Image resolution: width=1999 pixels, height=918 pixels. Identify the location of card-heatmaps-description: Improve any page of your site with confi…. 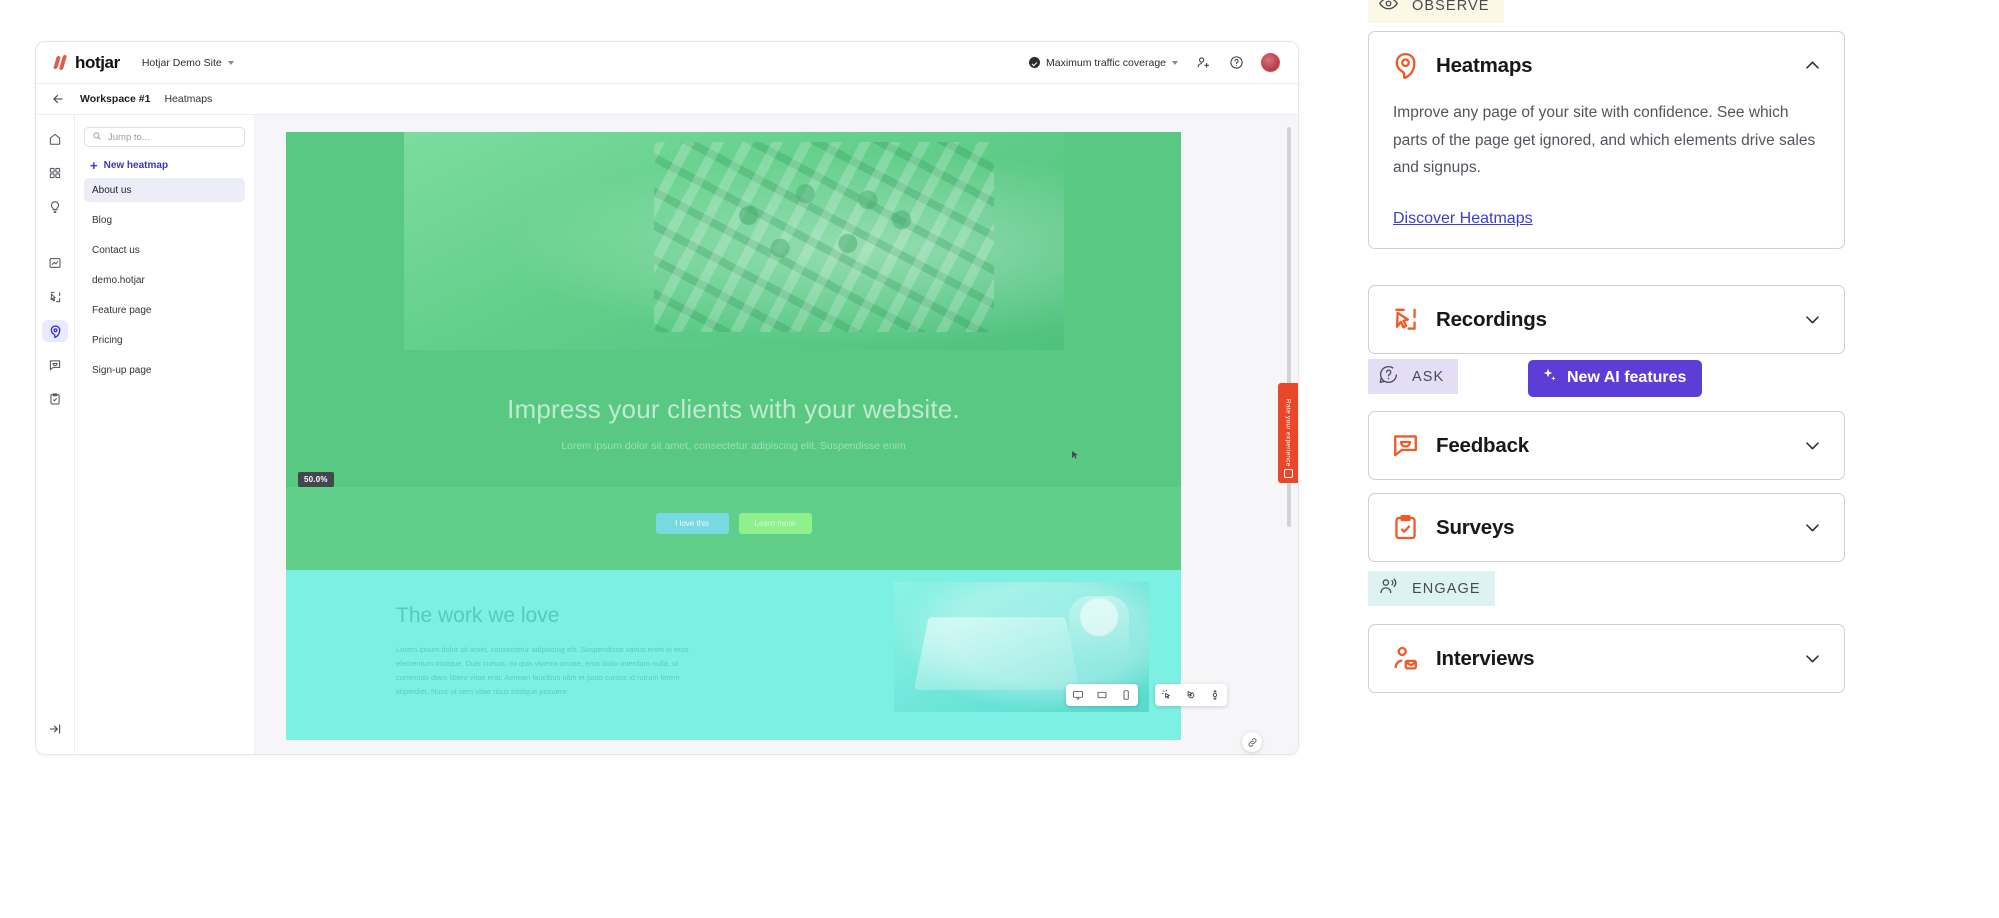
(1604, 140).